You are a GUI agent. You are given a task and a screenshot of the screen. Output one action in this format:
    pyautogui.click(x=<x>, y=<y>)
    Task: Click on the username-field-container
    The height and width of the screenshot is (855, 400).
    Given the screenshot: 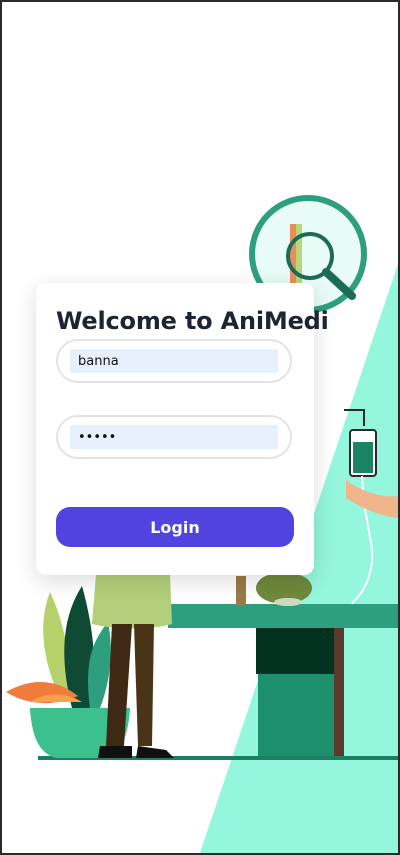 What is the action you would take?
    pyautogui.click(x=174, y=361)
    